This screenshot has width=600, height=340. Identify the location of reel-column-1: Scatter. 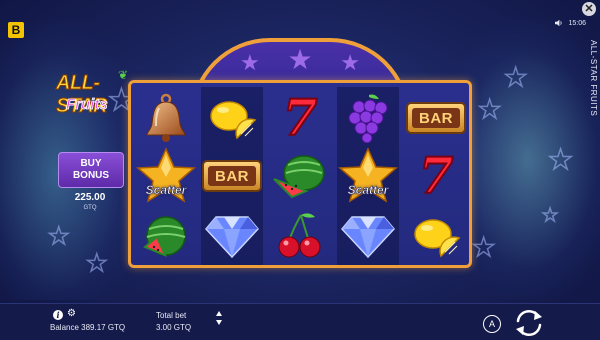
(166, 176).